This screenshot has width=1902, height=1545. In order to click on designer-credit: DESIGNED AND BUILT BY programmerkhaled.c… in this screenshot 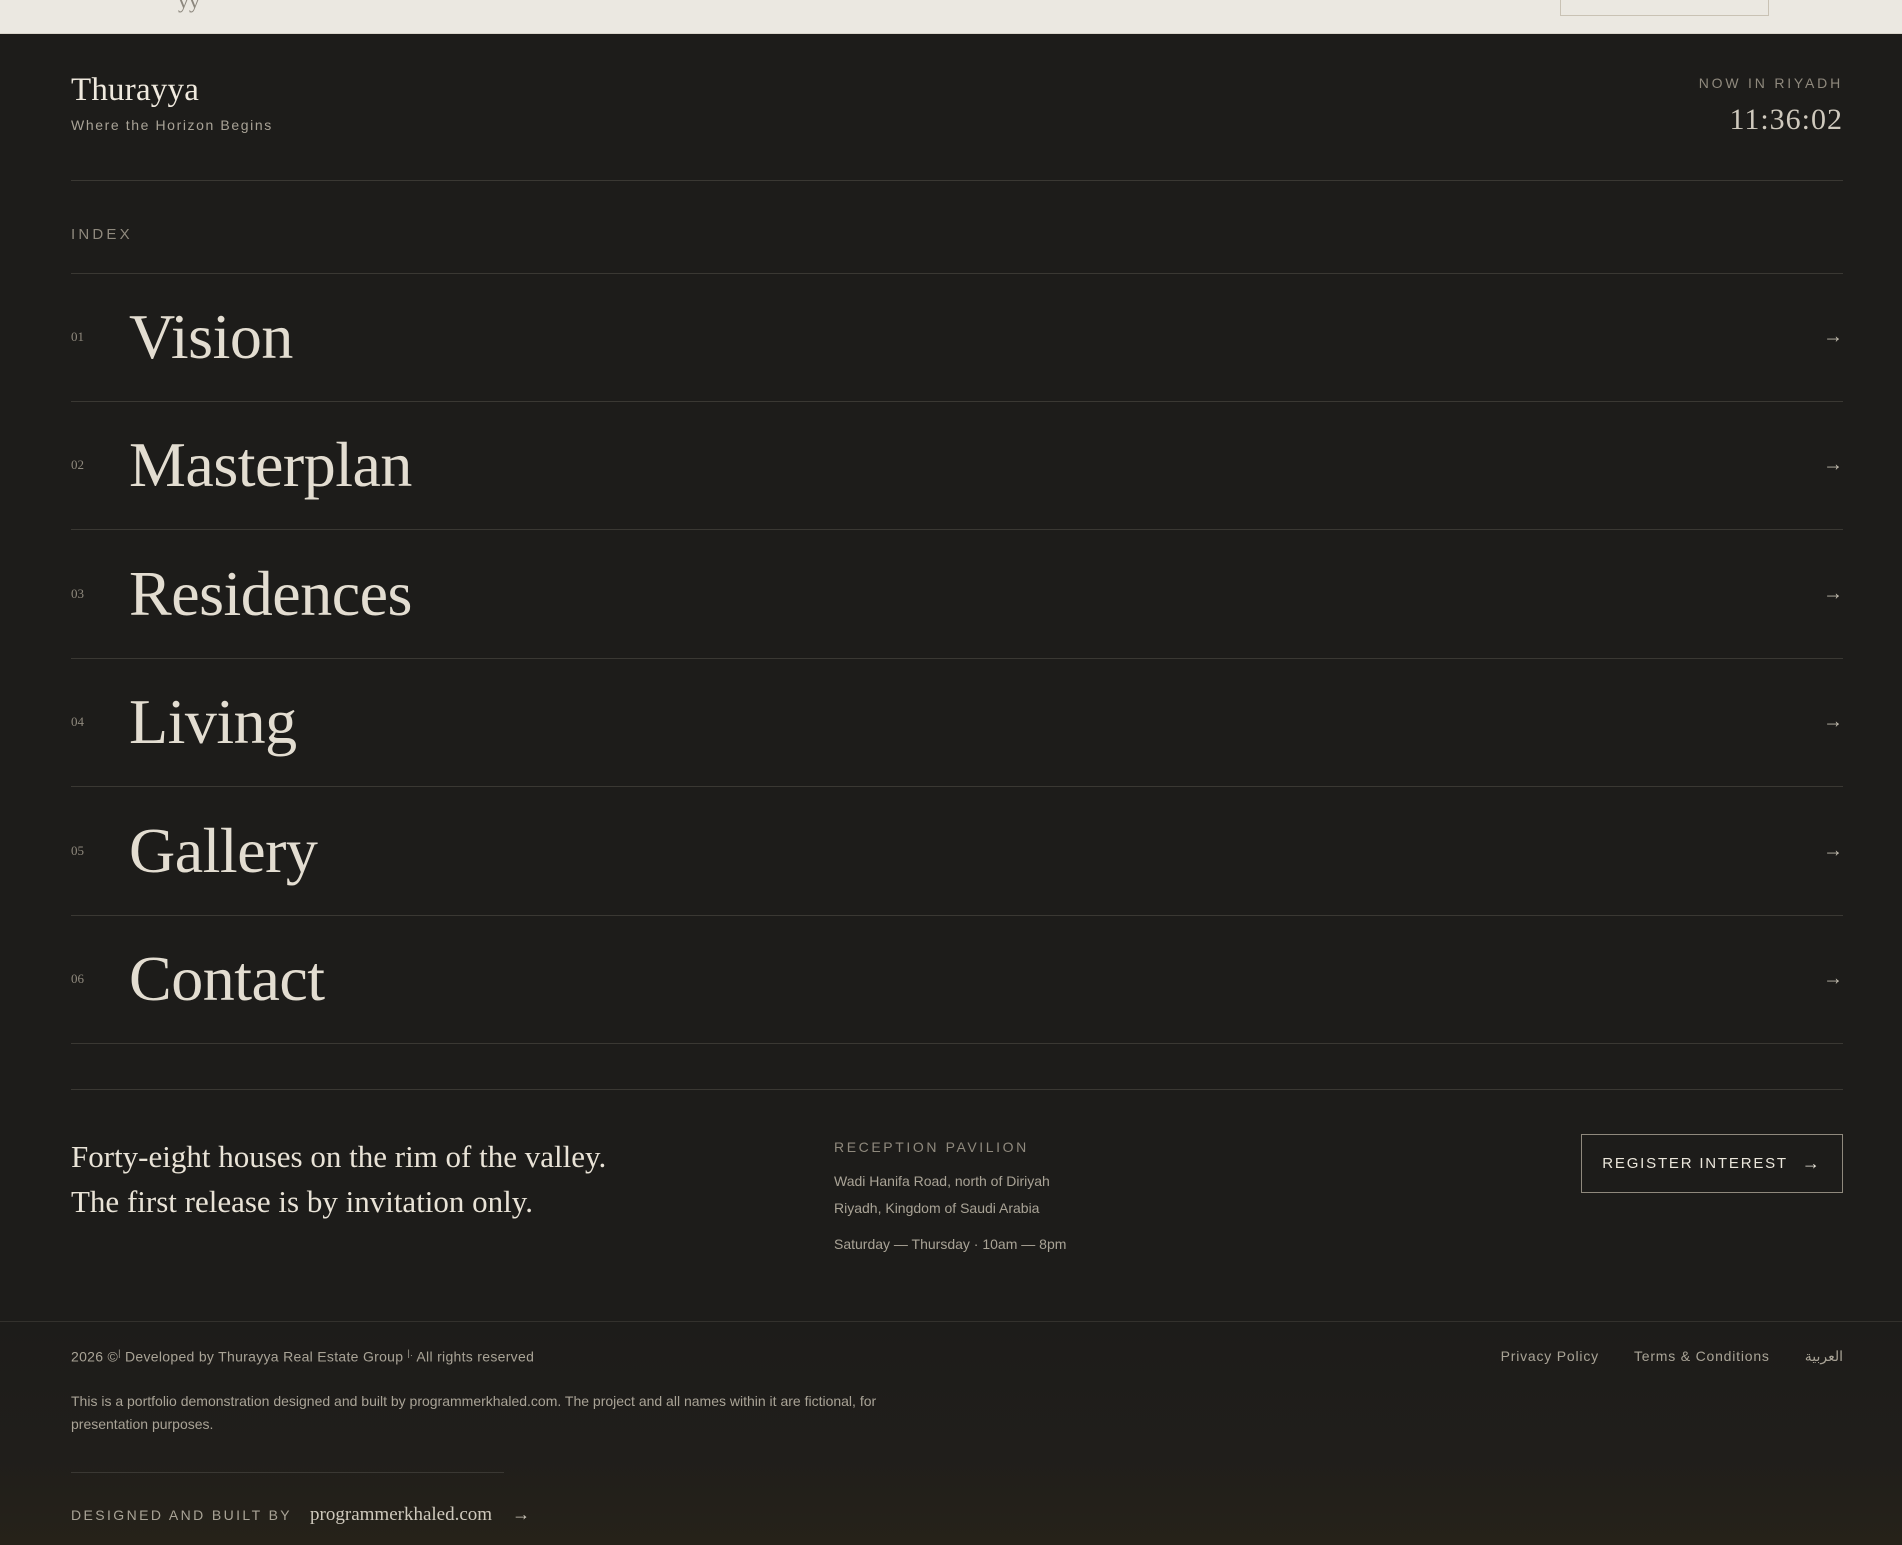, I will do `click(300, 1515)`.